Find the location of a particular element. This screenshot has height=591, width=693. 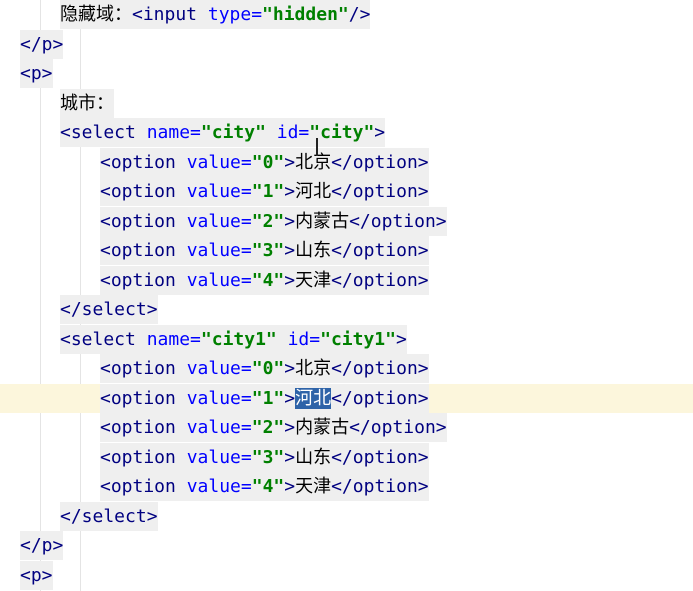

code-line: <select name="city" id="city"> is located at coordinates (346, 132).